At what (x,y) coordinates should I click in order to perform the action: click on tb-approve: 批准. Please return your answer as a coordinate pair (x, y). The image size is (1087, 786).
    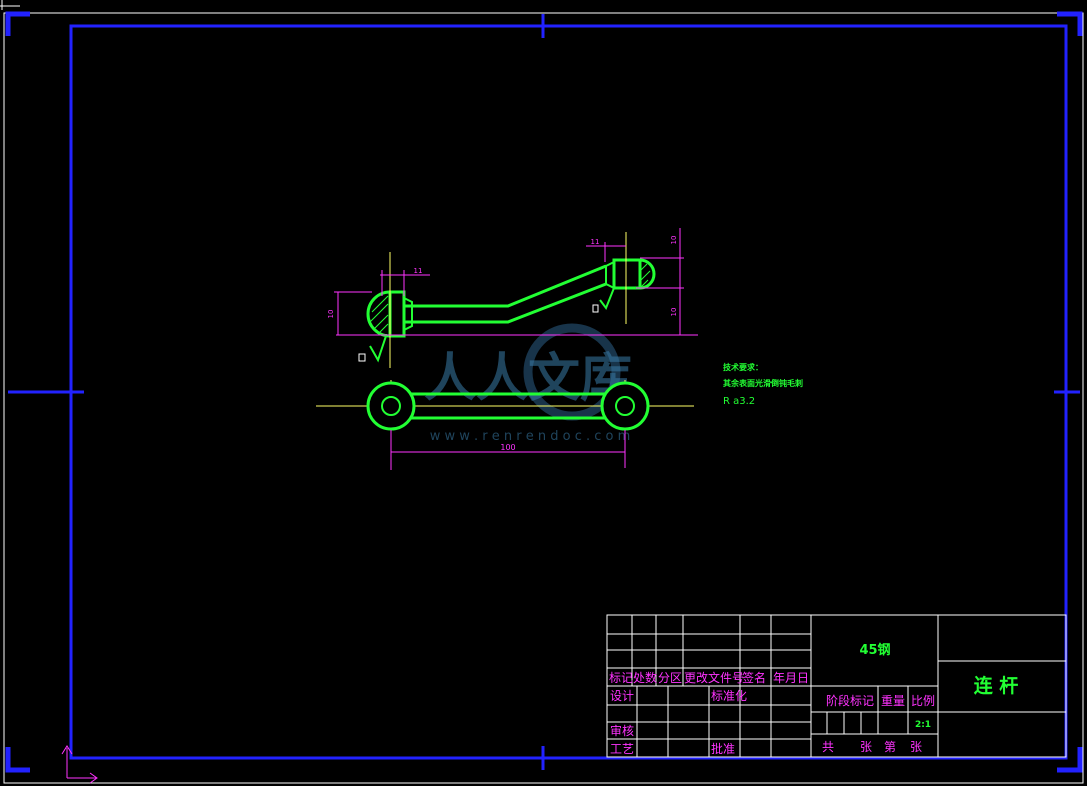
    Looking at the image, I should click on (723, 748).